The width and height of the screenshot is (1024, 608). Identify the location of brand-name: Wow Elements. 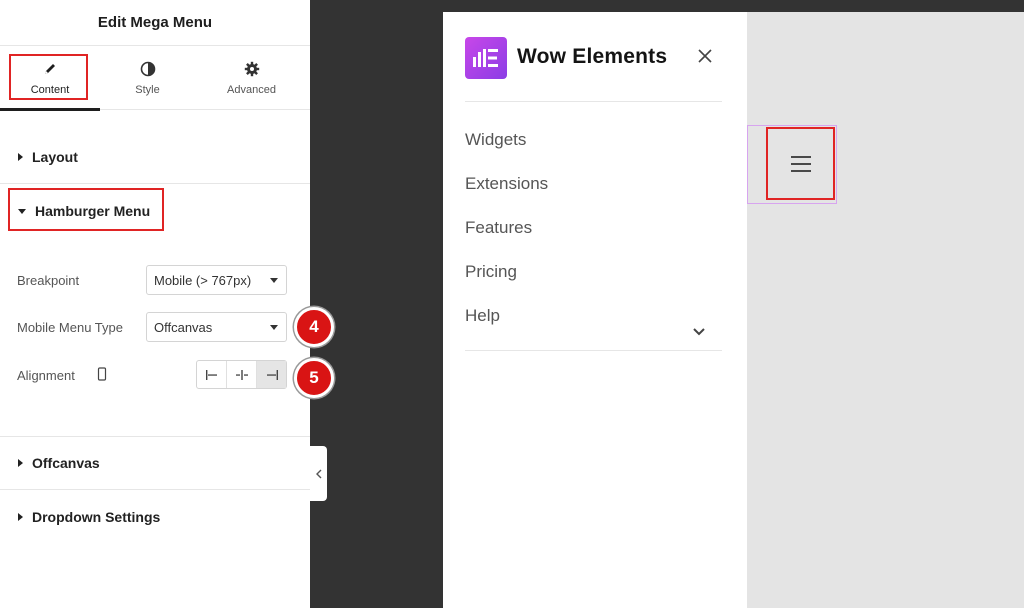
(592, 56).